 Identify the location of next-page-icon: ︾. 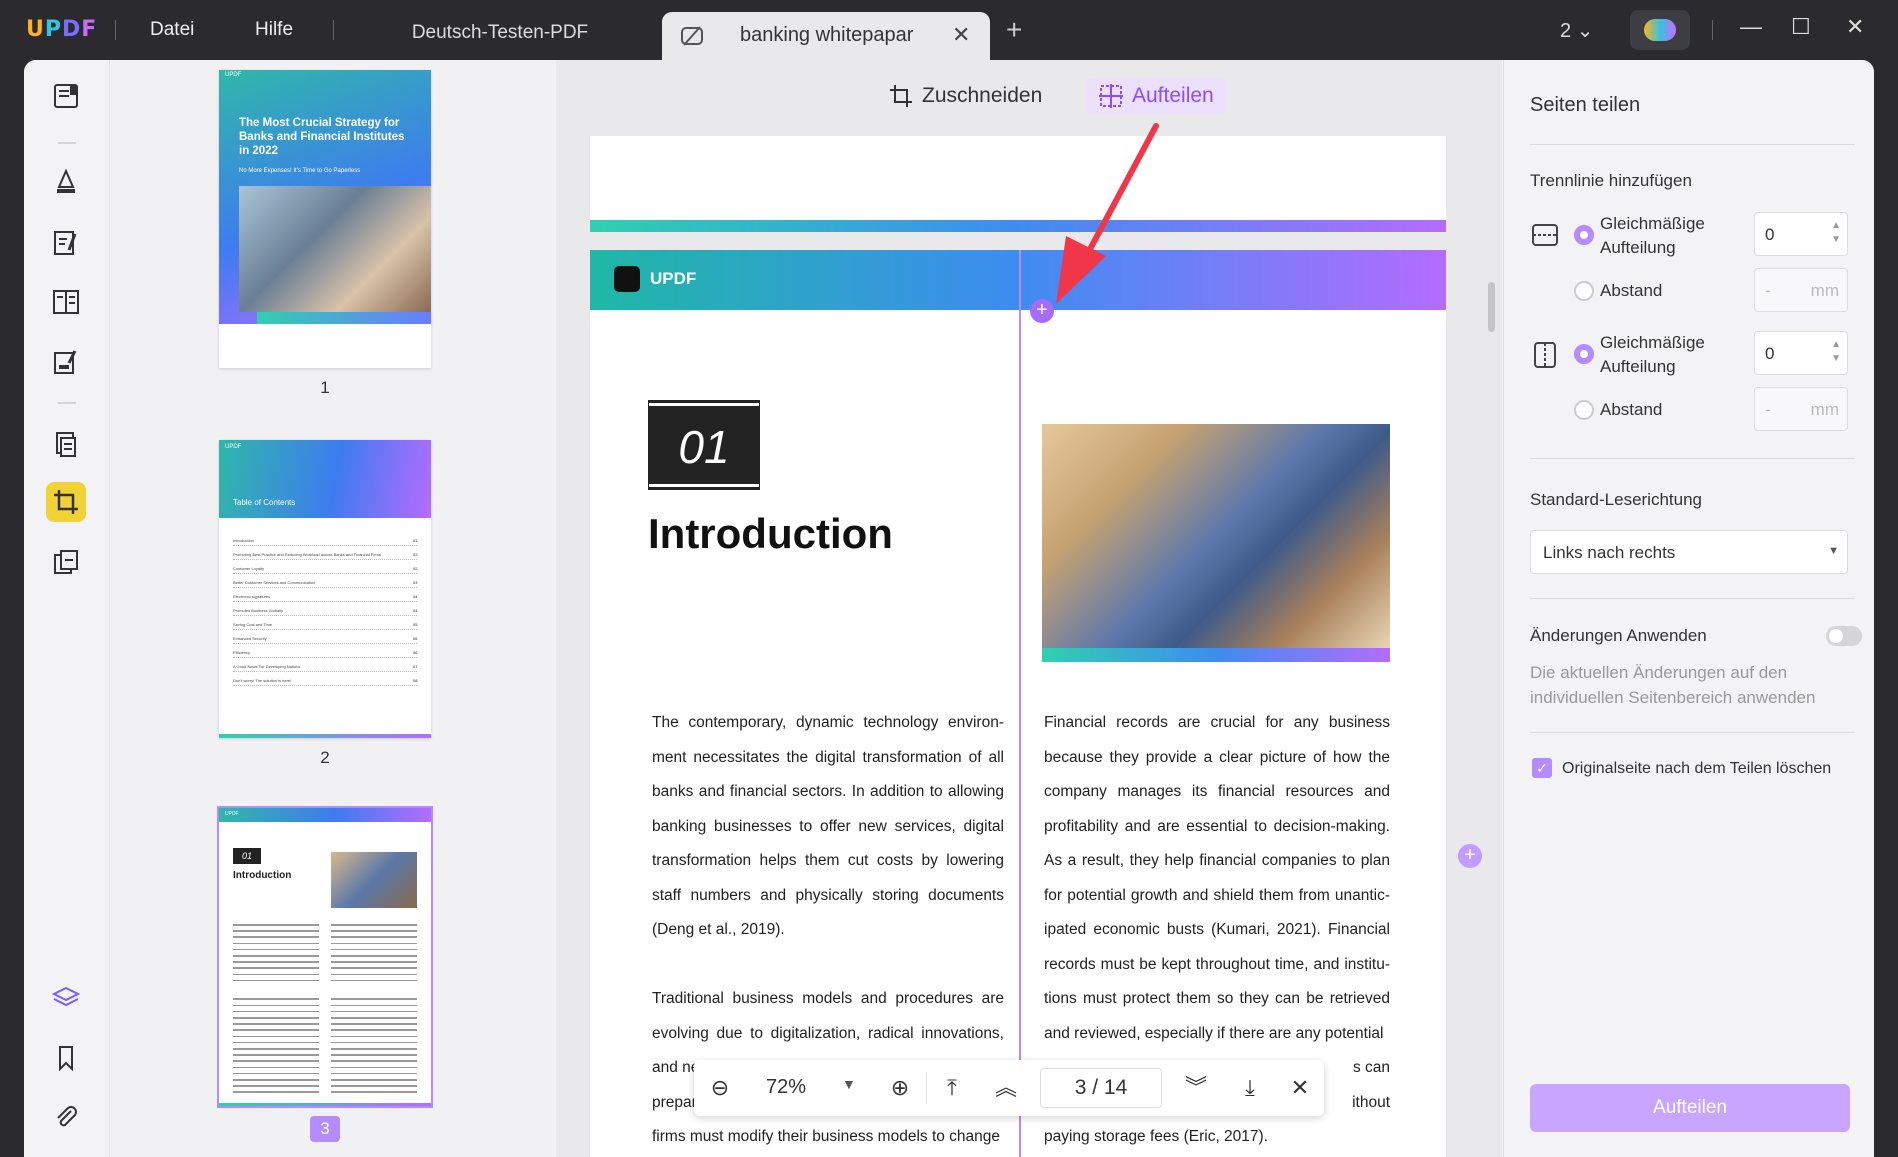
(1196, 1088).